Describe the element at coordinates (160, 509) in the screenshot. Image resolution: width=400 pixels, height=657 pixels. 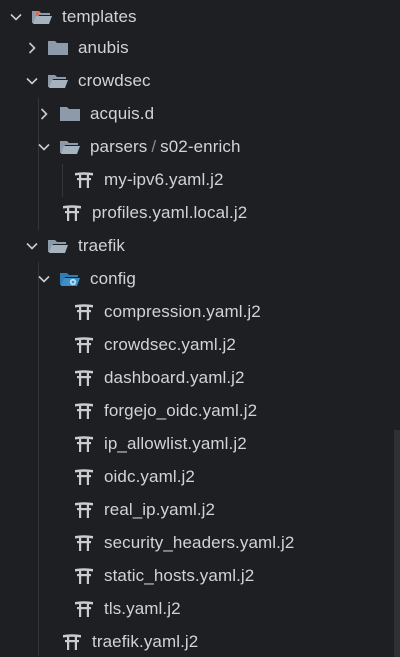
I see `tree-item-label: real_ip.yaml.j2` at that location.